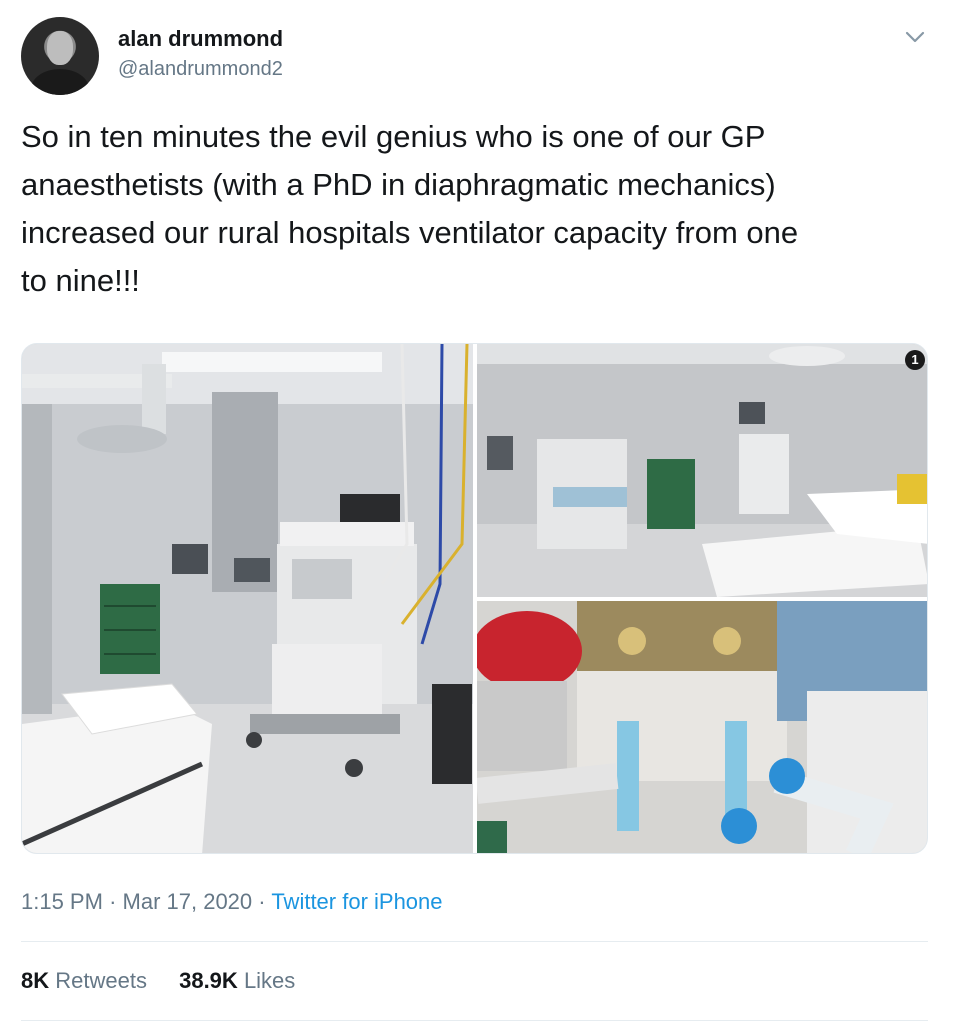  I want to click on photo-ventilator-splitter, so click(702, 727).